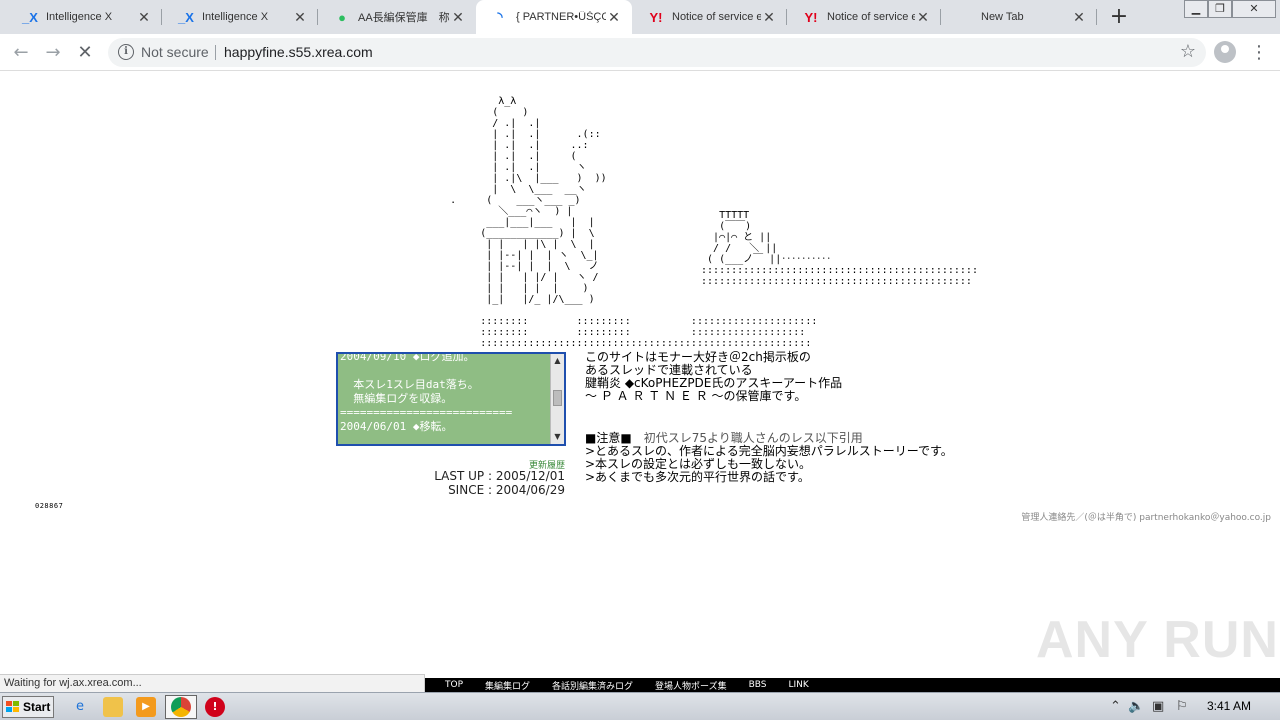  Describe the element at coordinates (852, 685) in the screenshot. I see `site-nav-bar: TOP 集編集ログ 各話別編集済みログ 登場人物ポーズ集 BBS LINK` at that location.